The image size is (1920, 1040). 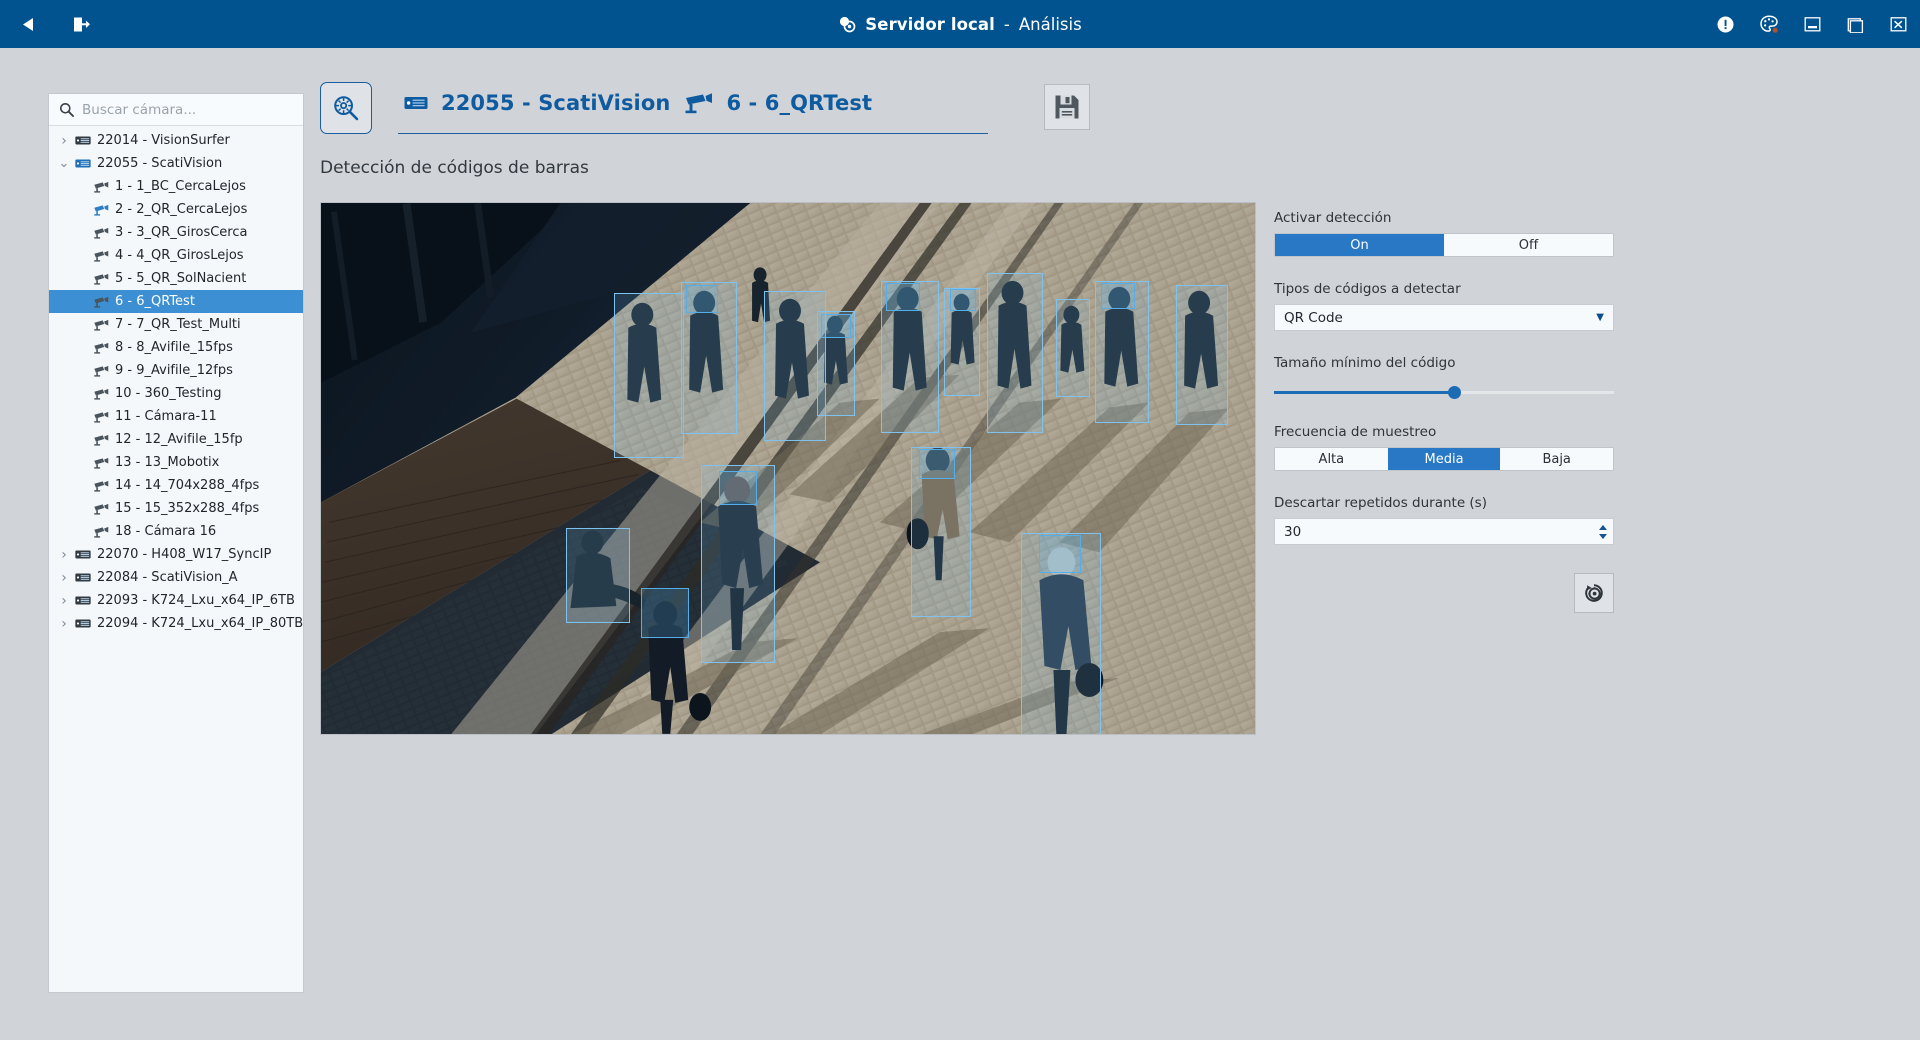 I want to click on discard-repeats-stepper: 30, so click(x=1444, y=531).